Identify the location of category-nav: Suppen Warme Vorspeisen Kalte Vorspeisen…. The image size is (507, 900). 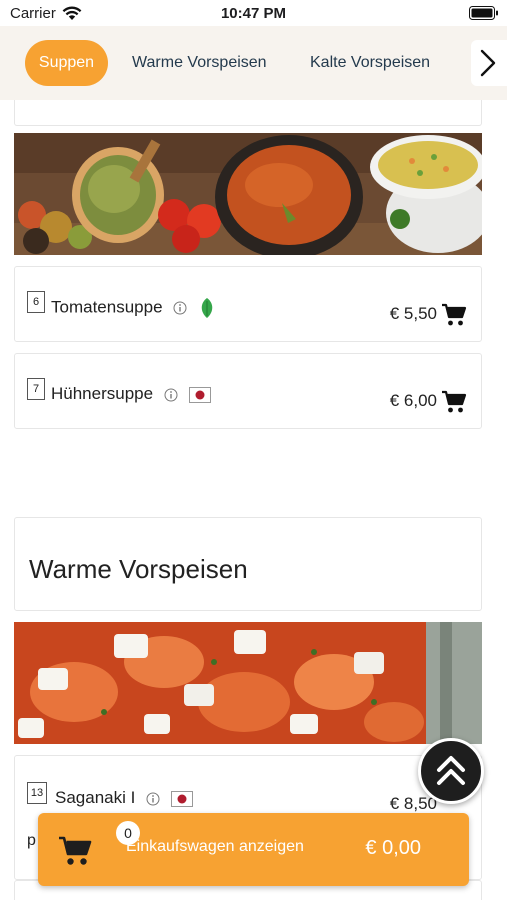
(253, 63).